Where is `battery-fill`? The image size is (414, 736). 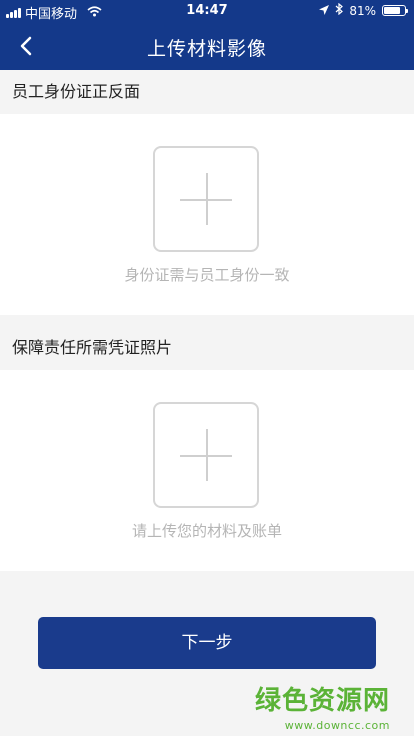
battery-fill is located at coordinates (392, 10).